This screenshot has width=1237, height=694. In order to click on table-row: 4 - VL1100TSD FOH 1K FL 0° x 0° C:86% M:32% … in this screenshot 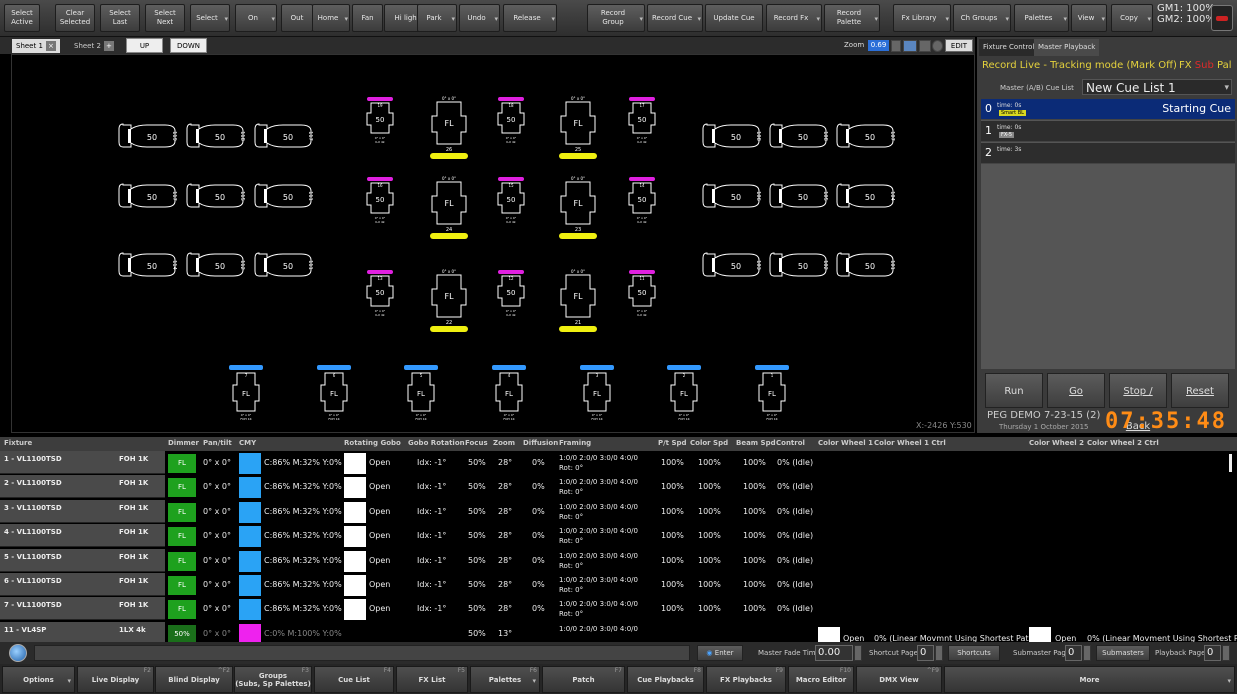, I will do `click(618, 536)`.